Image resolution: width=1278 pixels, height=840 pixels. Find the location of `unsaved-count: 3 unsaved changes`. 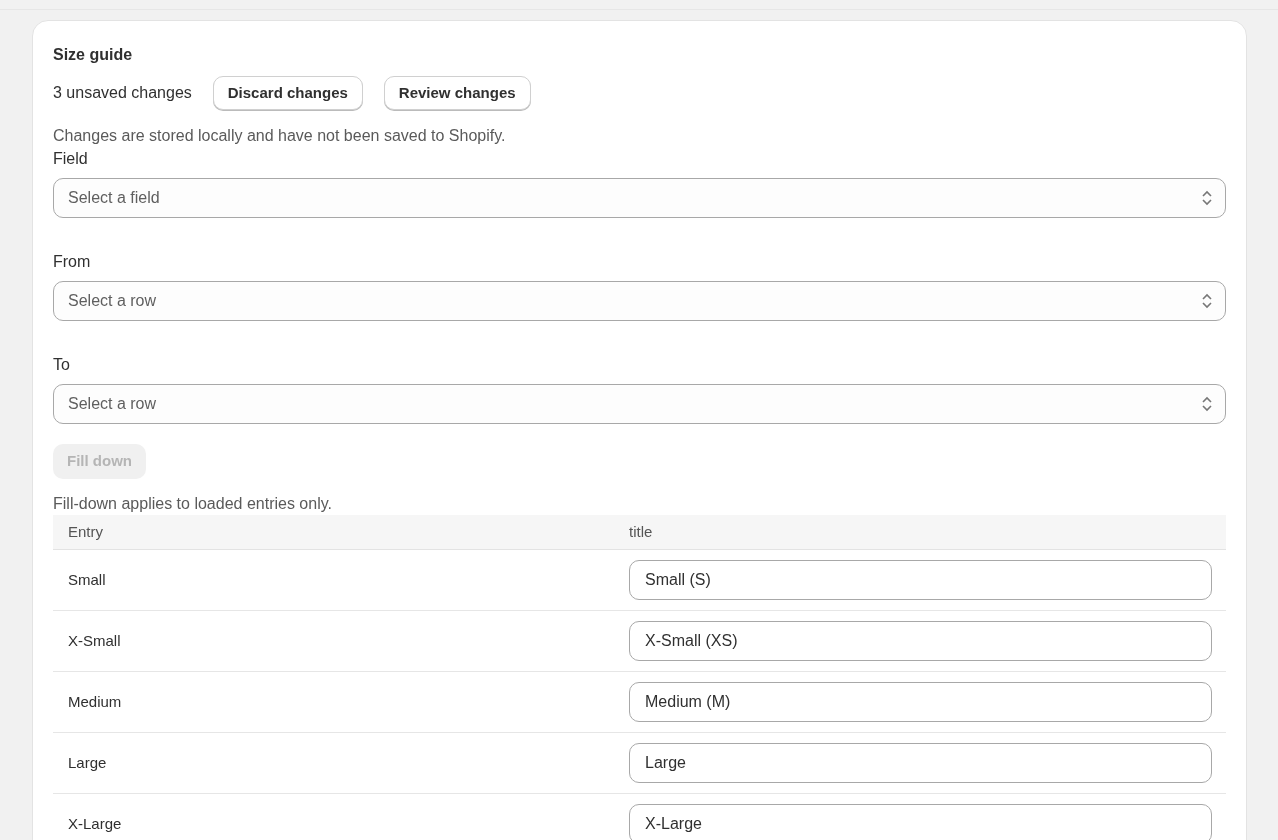

unsaved-count: 3 unsaved changes is located at coordinates (122, 93).